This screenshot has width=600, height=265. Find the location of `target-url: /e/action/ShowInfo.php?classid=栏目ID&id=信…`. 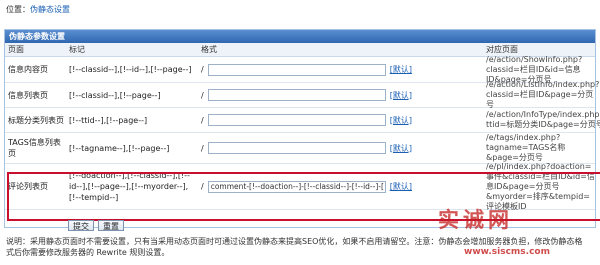

target-url: /e/action/ShowInfo.php?classid=栏目ID&id=信… is located at coordinates (534, 69).